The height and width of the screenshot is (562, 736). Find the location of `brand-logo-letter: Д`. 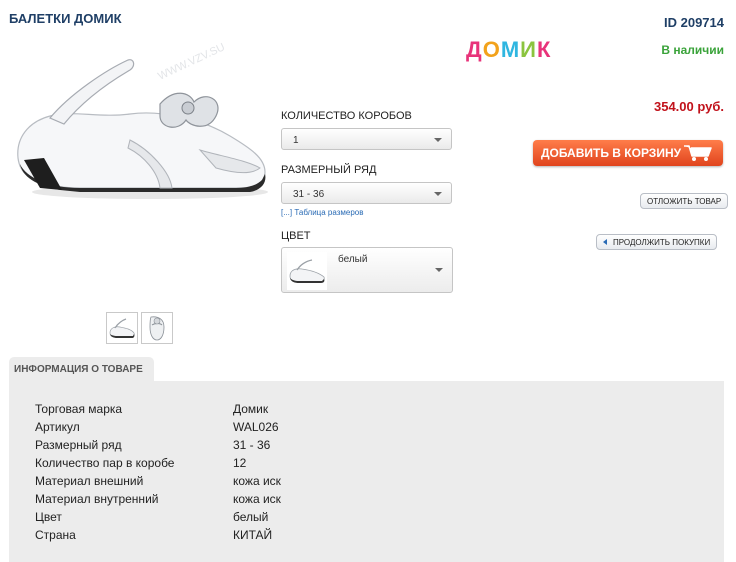

brand-logo-letter: Д is located at coordinates (474, 49).